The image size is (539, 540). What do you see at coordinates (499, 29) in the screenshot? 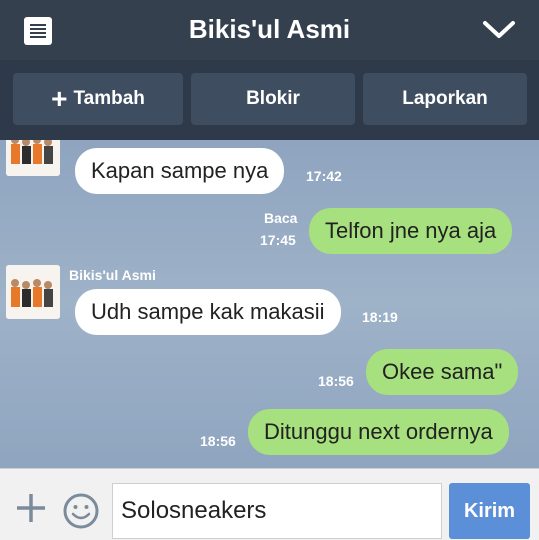
I see `chevron-down-icon` at bounding box center [499, 29].